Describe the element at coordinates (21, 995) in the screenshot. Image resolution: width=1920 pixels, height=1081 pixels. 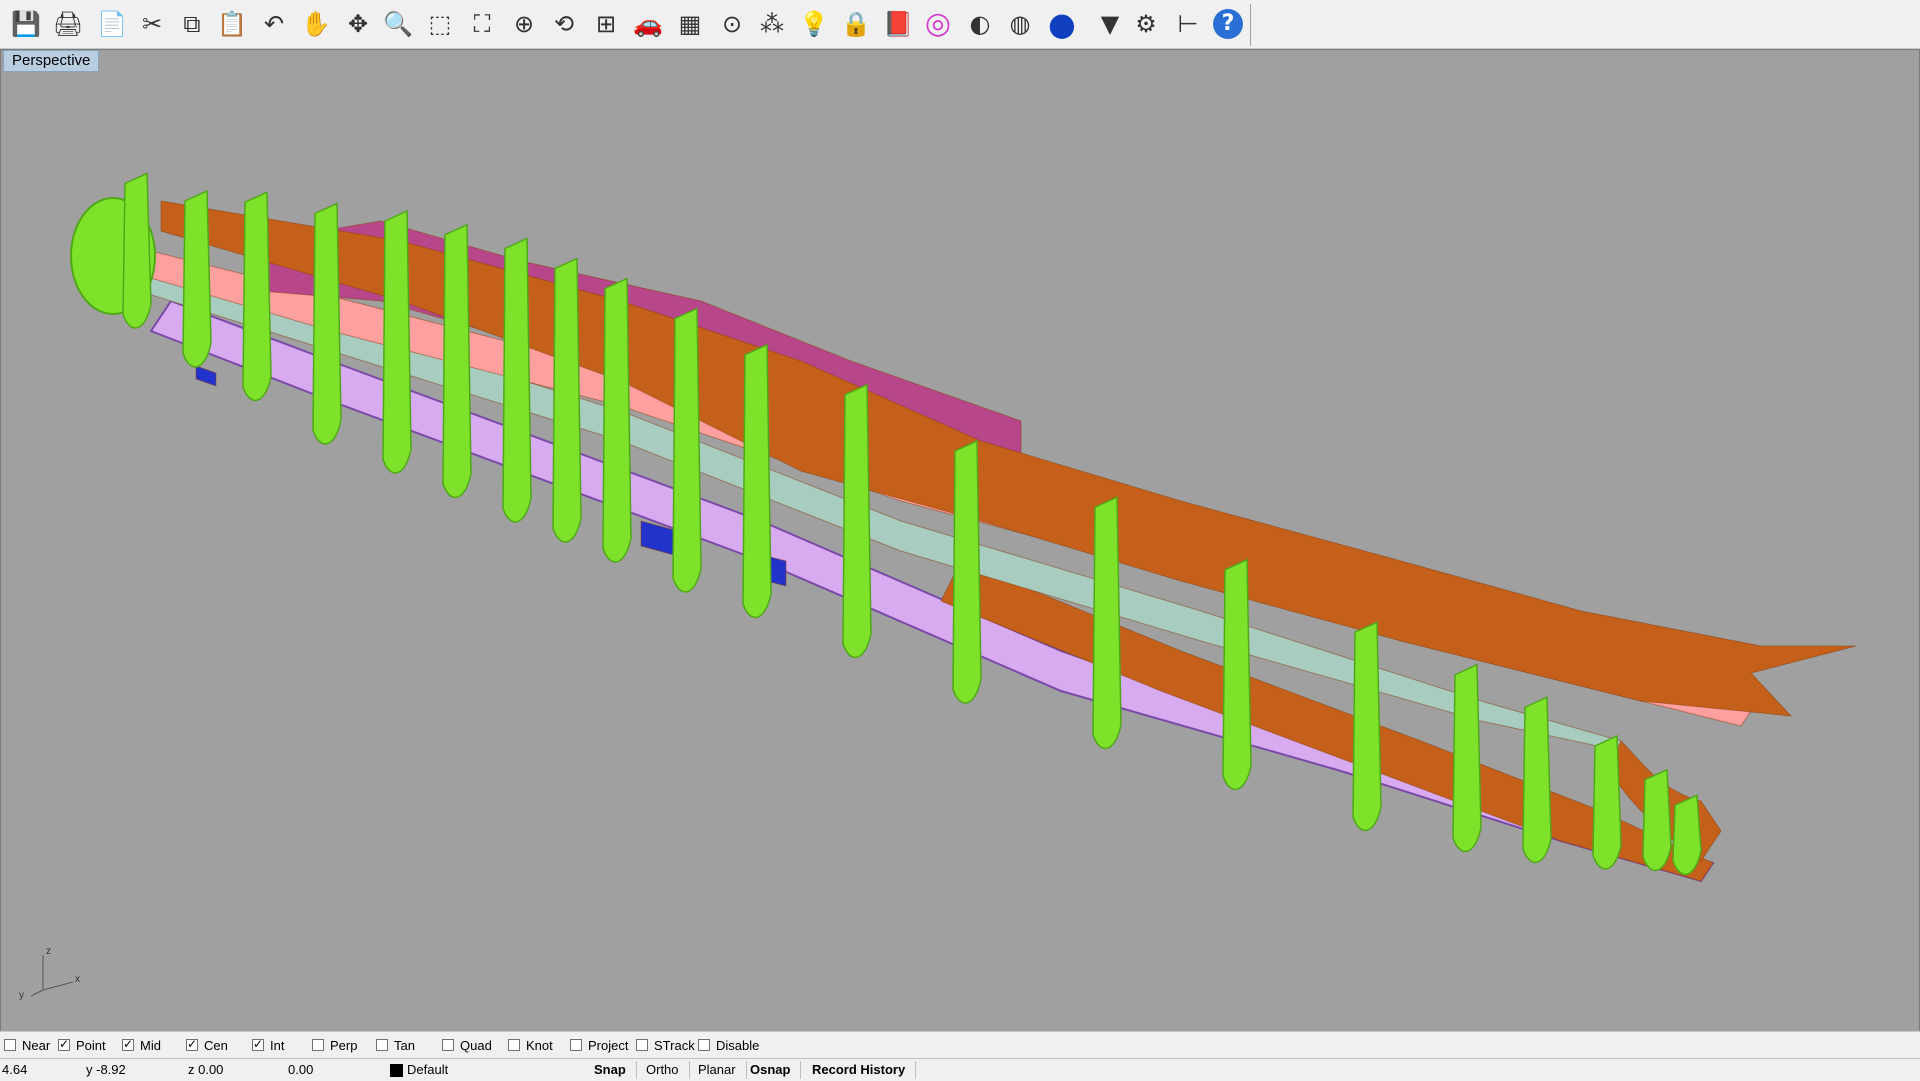
I see `axis-y-label: y` at that location.